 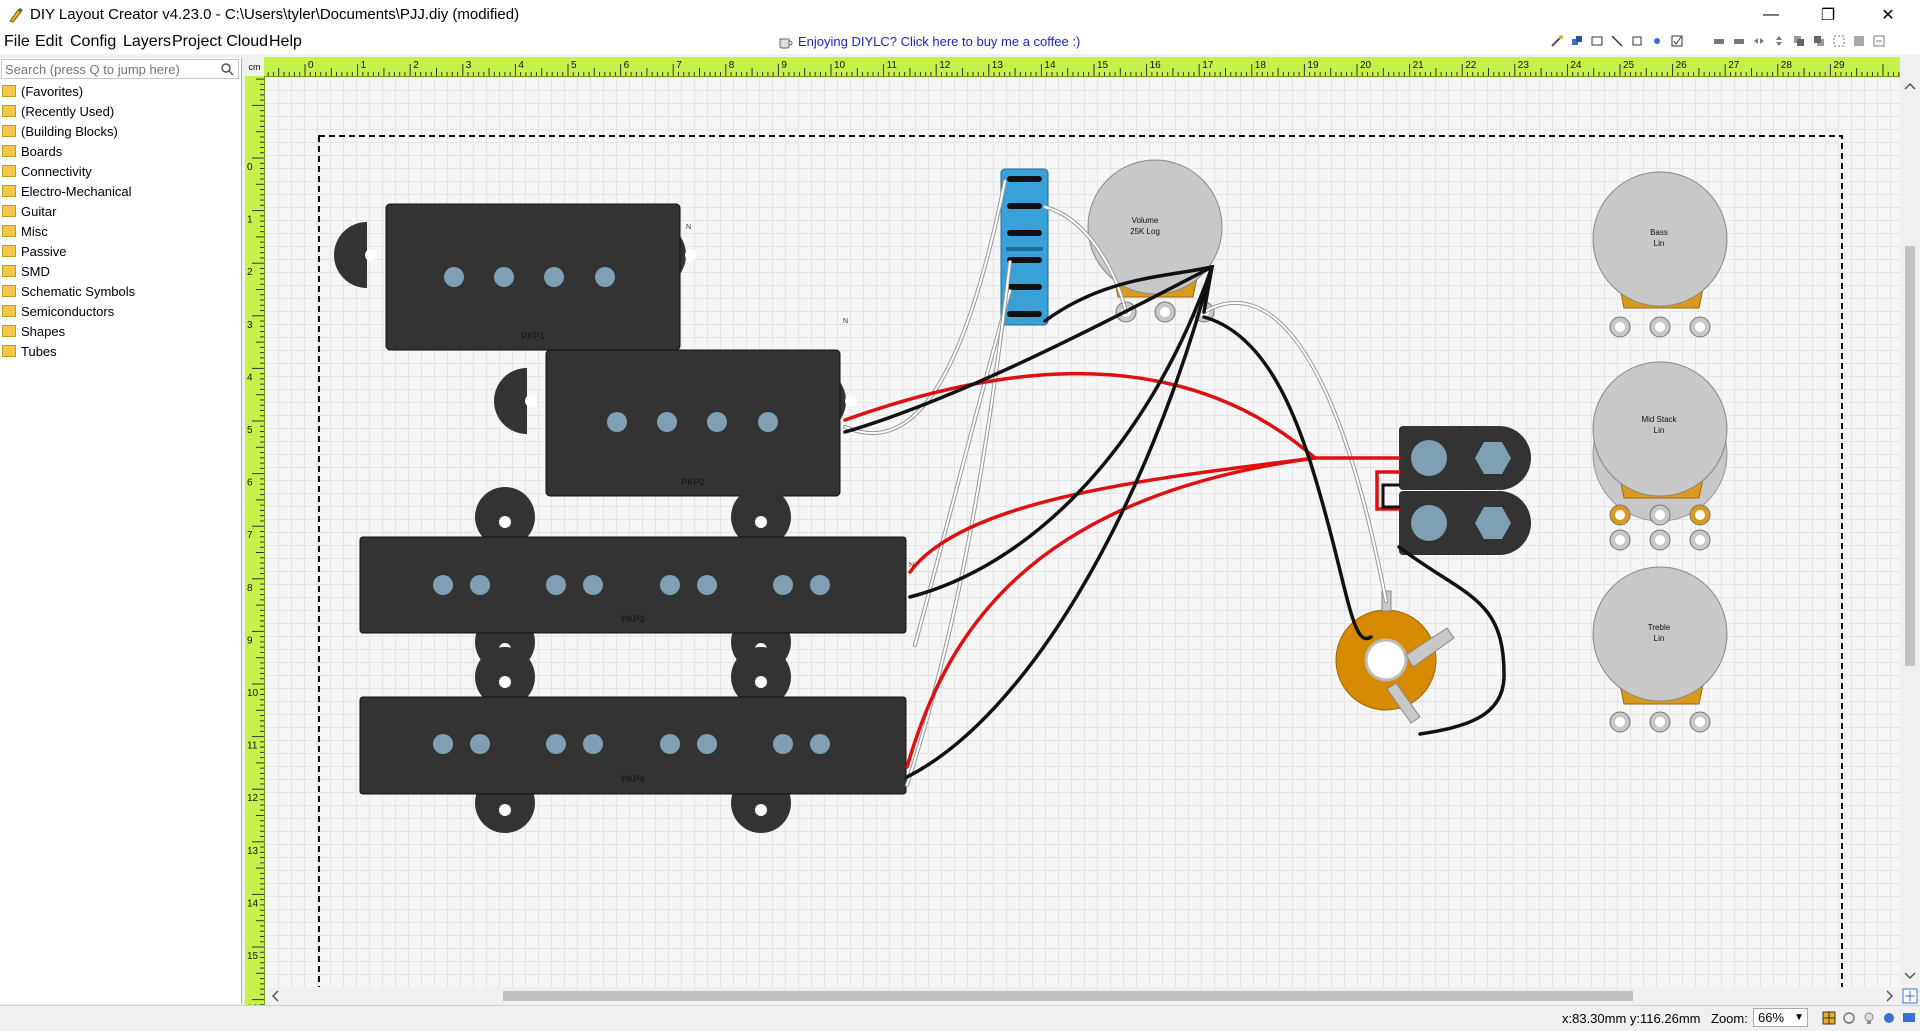 I want to click on rotate-left-icon, so click(x=1719, y=41).